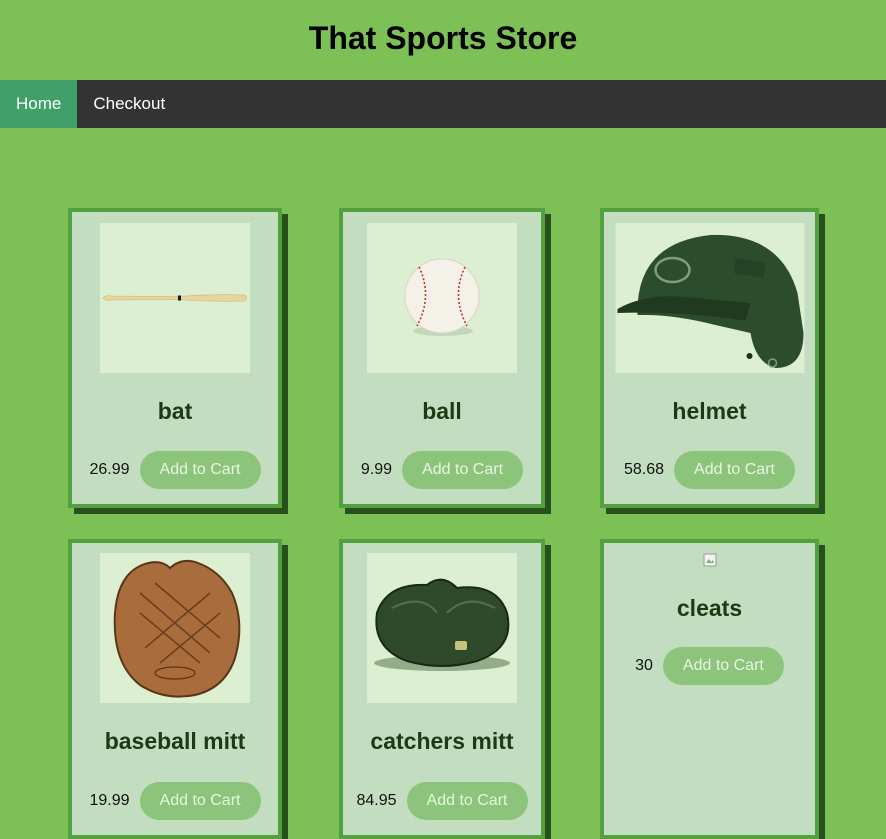 The width and height of the screenshot is (886, 839). What do you see at coordinates (709, 689) in the screenshot?
I see `product-card-cleats: cleats 30 Add to Cart` at bounding box center [709, 689].